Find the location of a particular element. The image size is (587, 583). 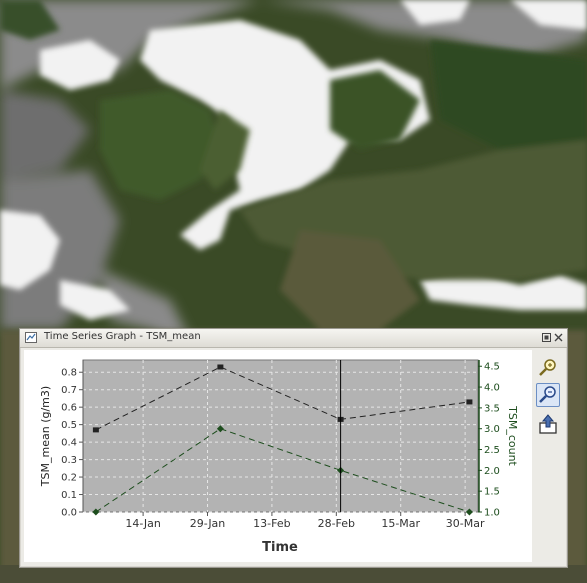

y-left-tick-label: 0.4 is located at coordinates (69, 443).